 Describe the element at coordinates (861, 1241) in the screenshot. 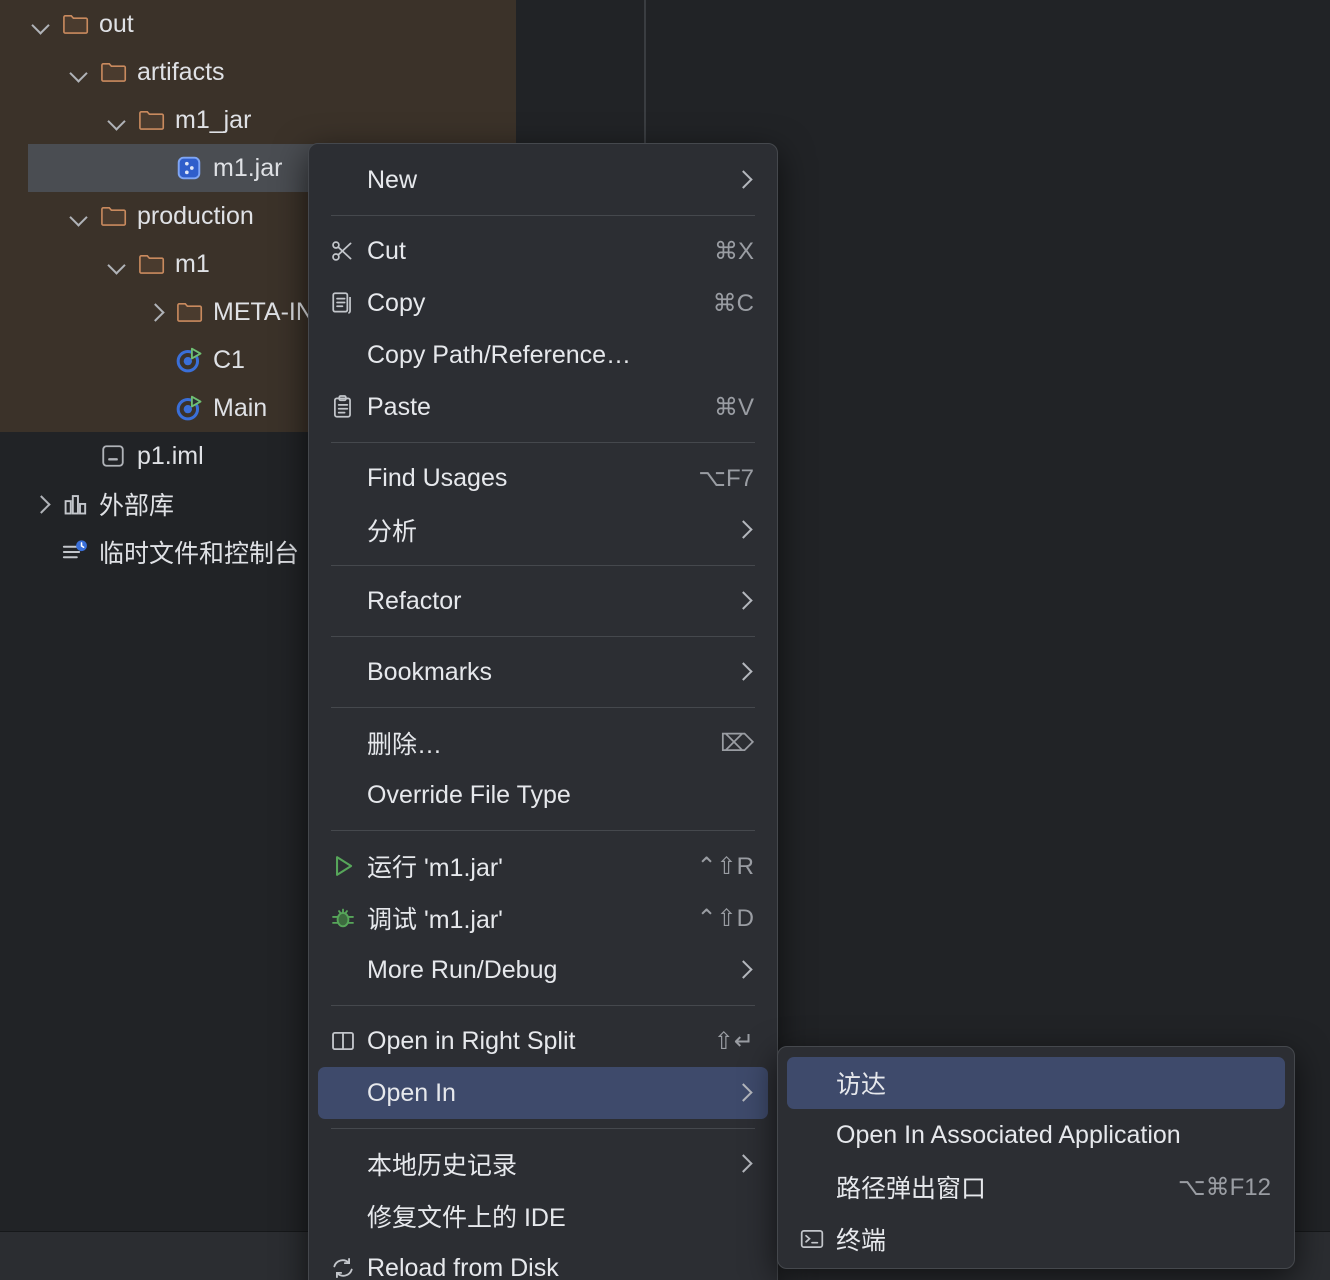

I see `menu-item-label: 终端` at that location.